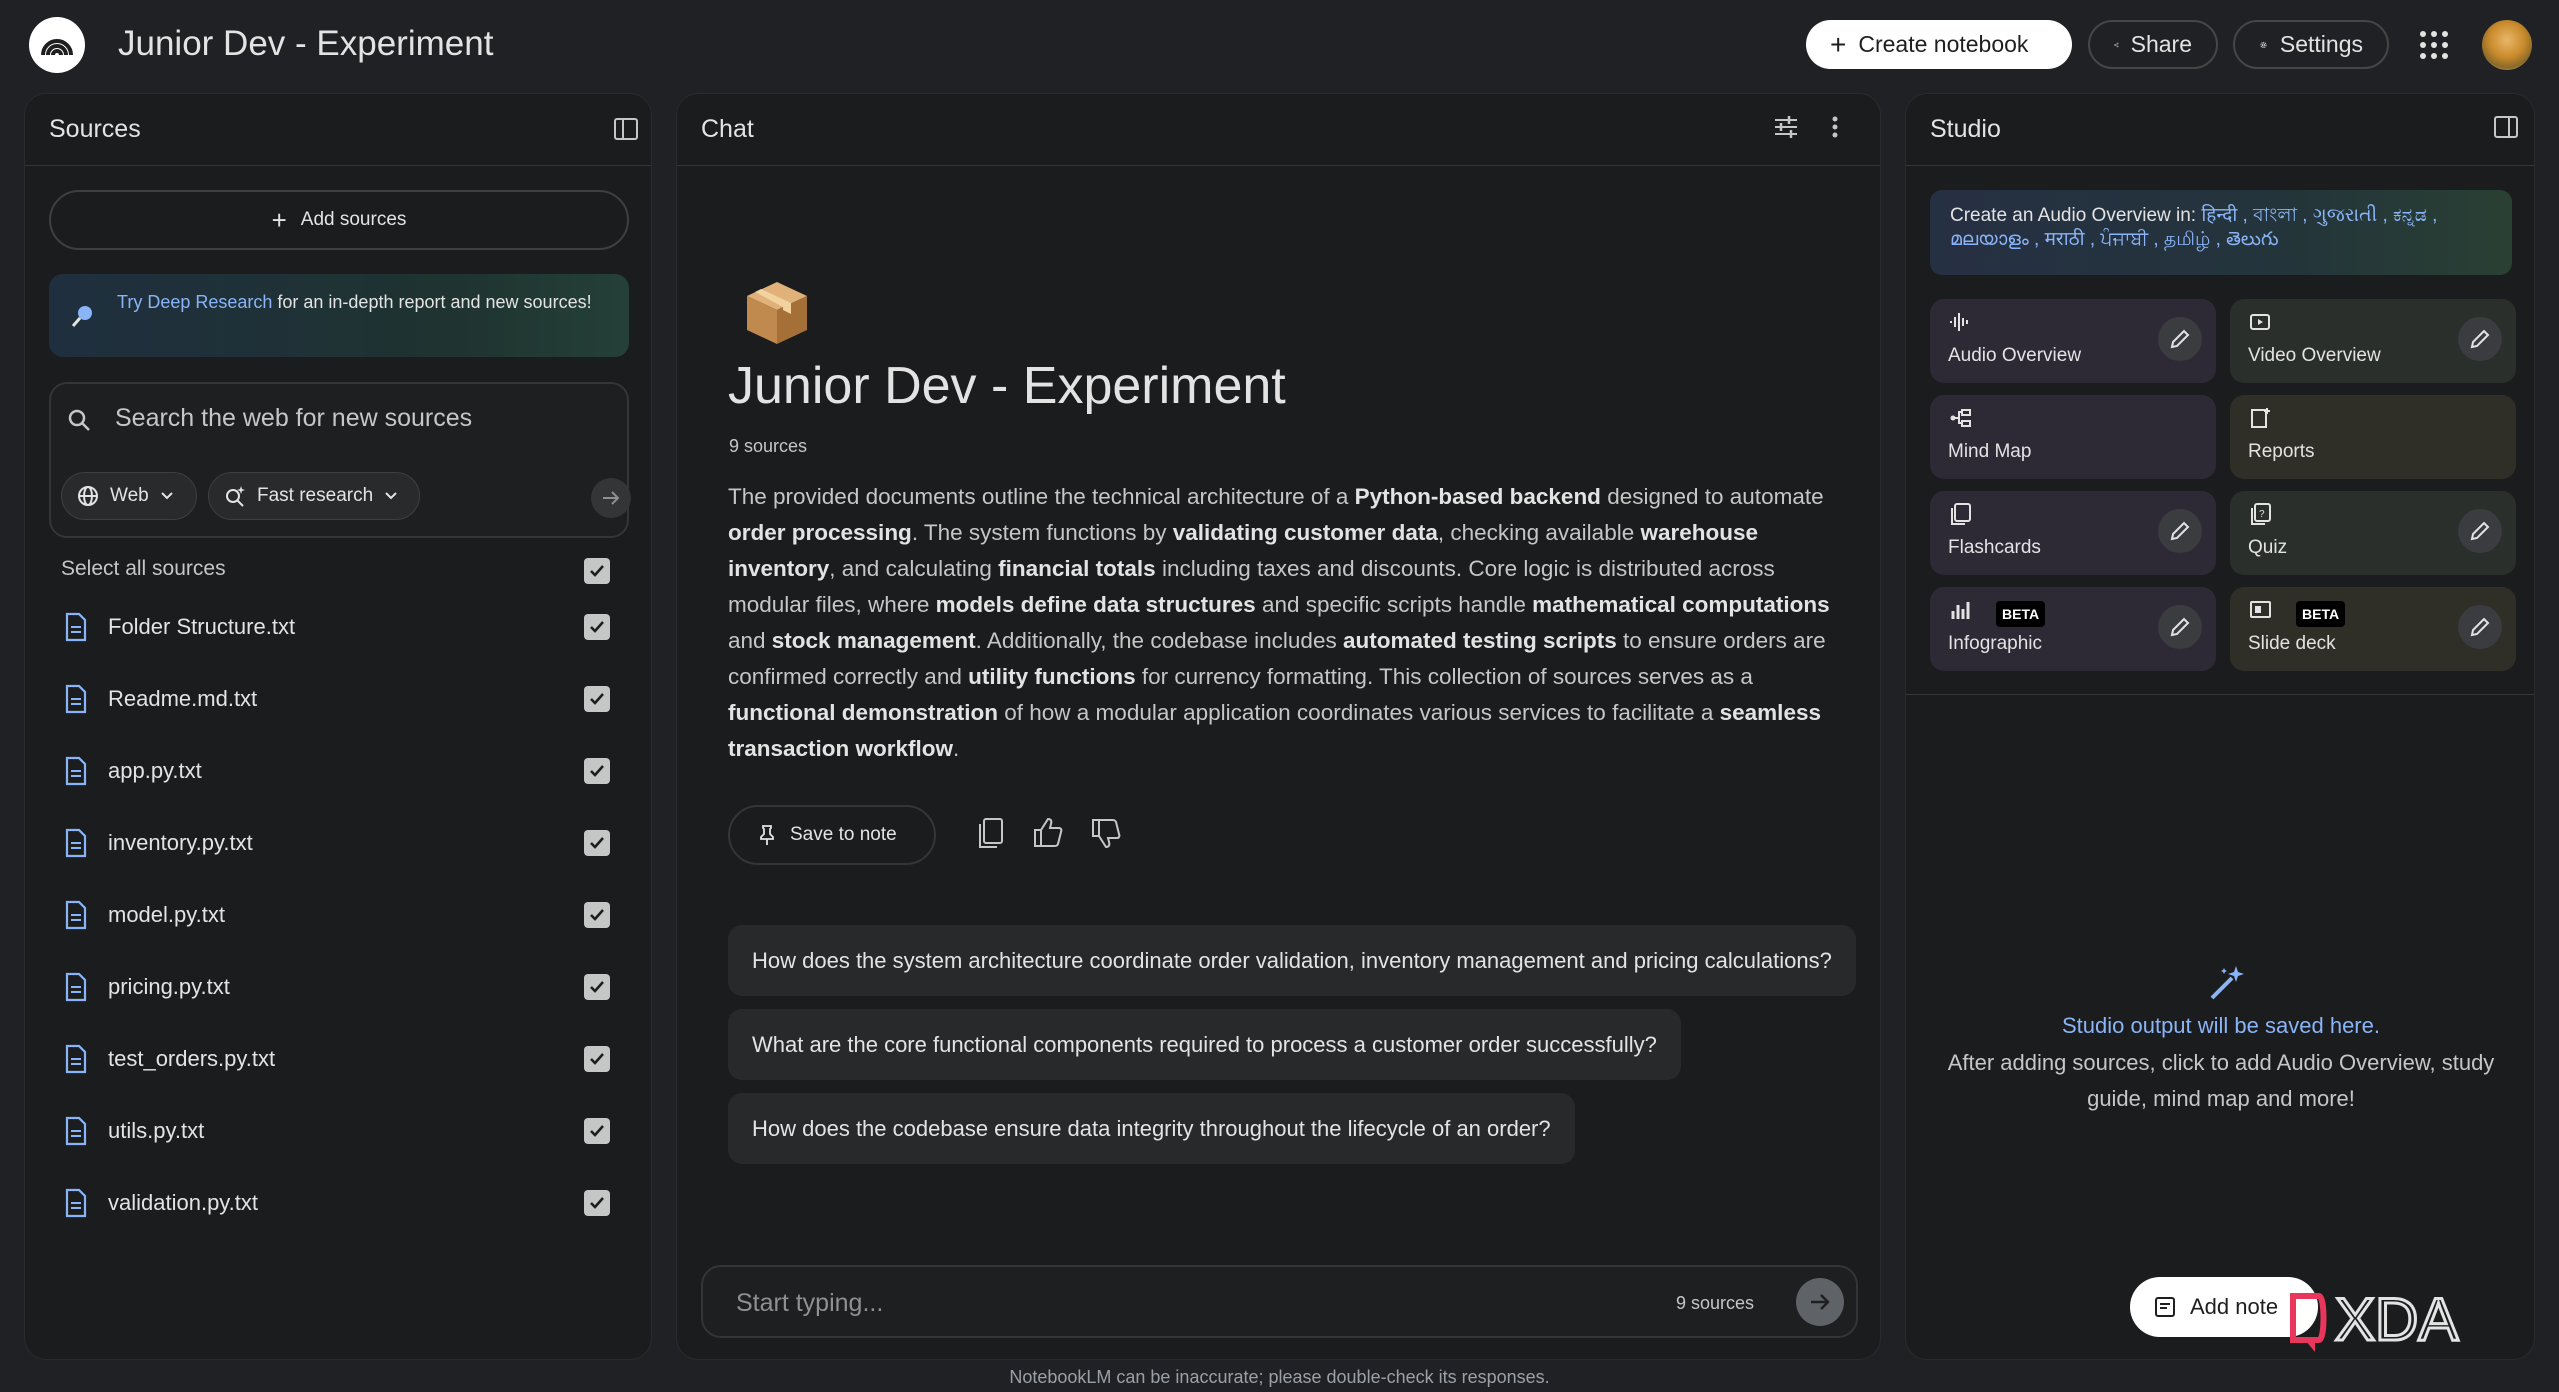 This screenshot has width=2559, height=1392. I want to click on pencil-icon, so click(2180, 339).